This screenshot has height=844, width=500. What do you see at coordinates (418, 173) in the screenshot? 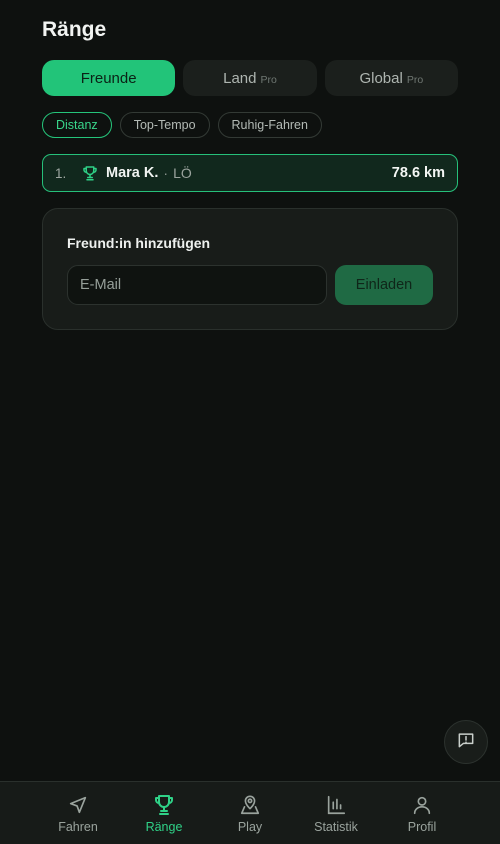
I see `player-distance: 78.6 km` at bounding box center [418, 173].